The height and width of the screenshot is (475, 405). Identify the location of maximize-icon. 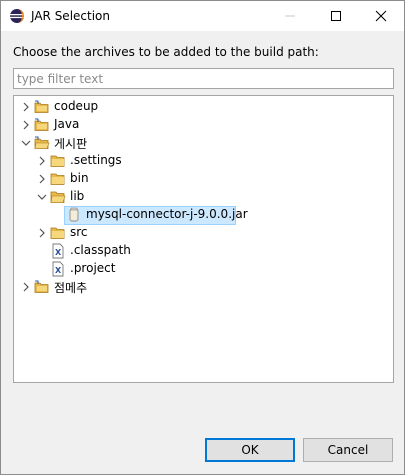
(336, 16).